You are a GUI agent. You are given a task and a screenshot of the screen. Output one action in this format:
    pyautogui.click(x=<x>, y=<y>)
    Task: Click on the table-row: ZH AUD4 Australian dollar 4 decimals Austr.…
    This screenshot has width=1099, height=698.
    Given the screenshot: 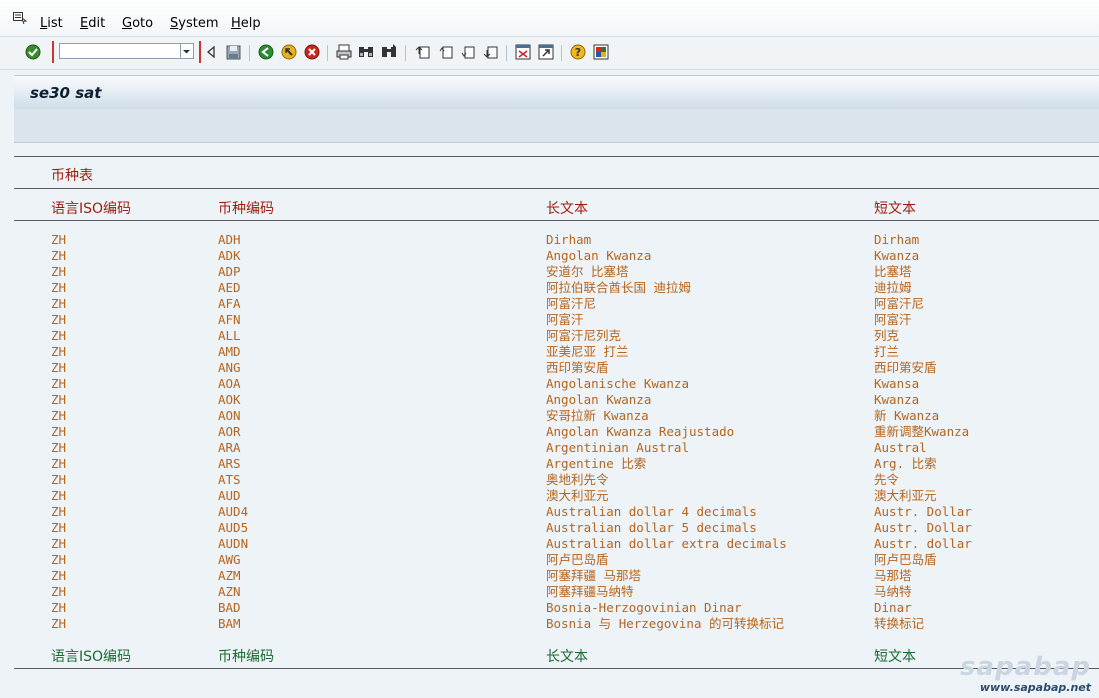 What is the action you would take?
    pyautogui.click(x=556, y=512)
    